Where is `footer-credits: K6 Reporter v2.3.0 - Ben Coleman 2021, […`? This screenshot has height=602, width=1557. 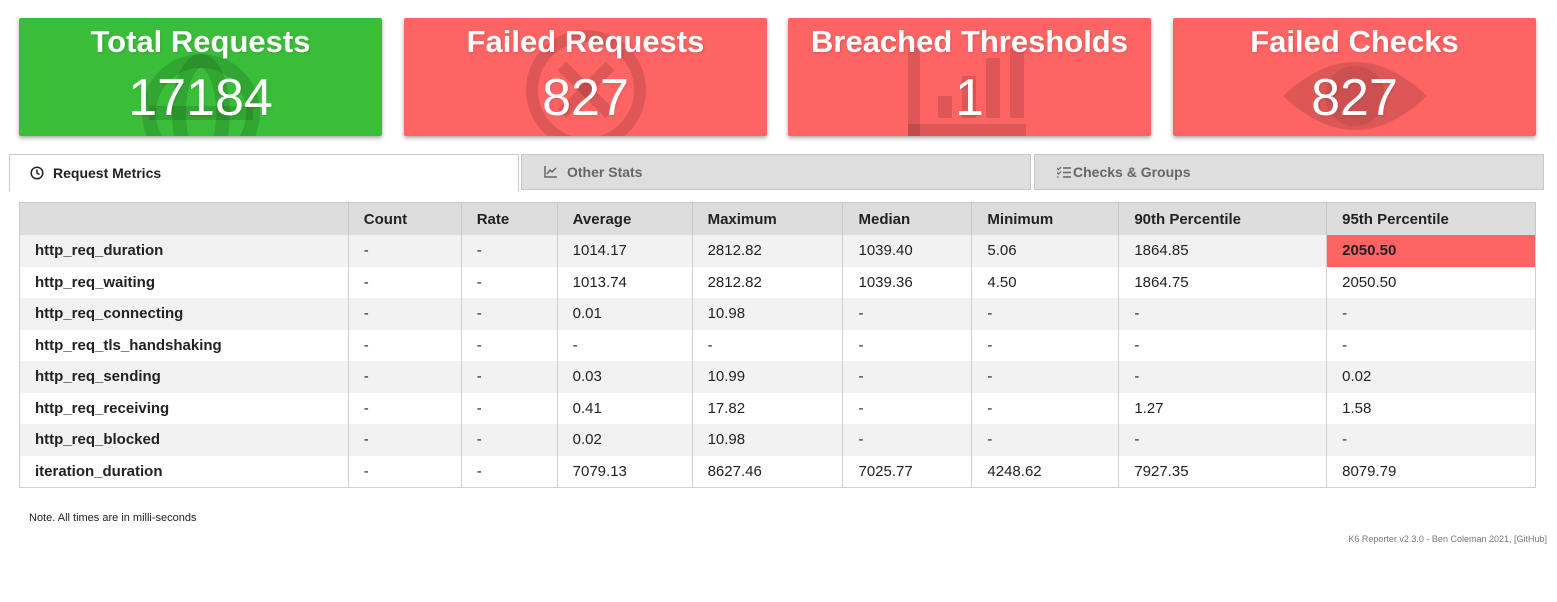
footer-credits: K6 Reporter v2.3.0 - Ben Coleman 2021, [… is located at coordinates (1447, 539).